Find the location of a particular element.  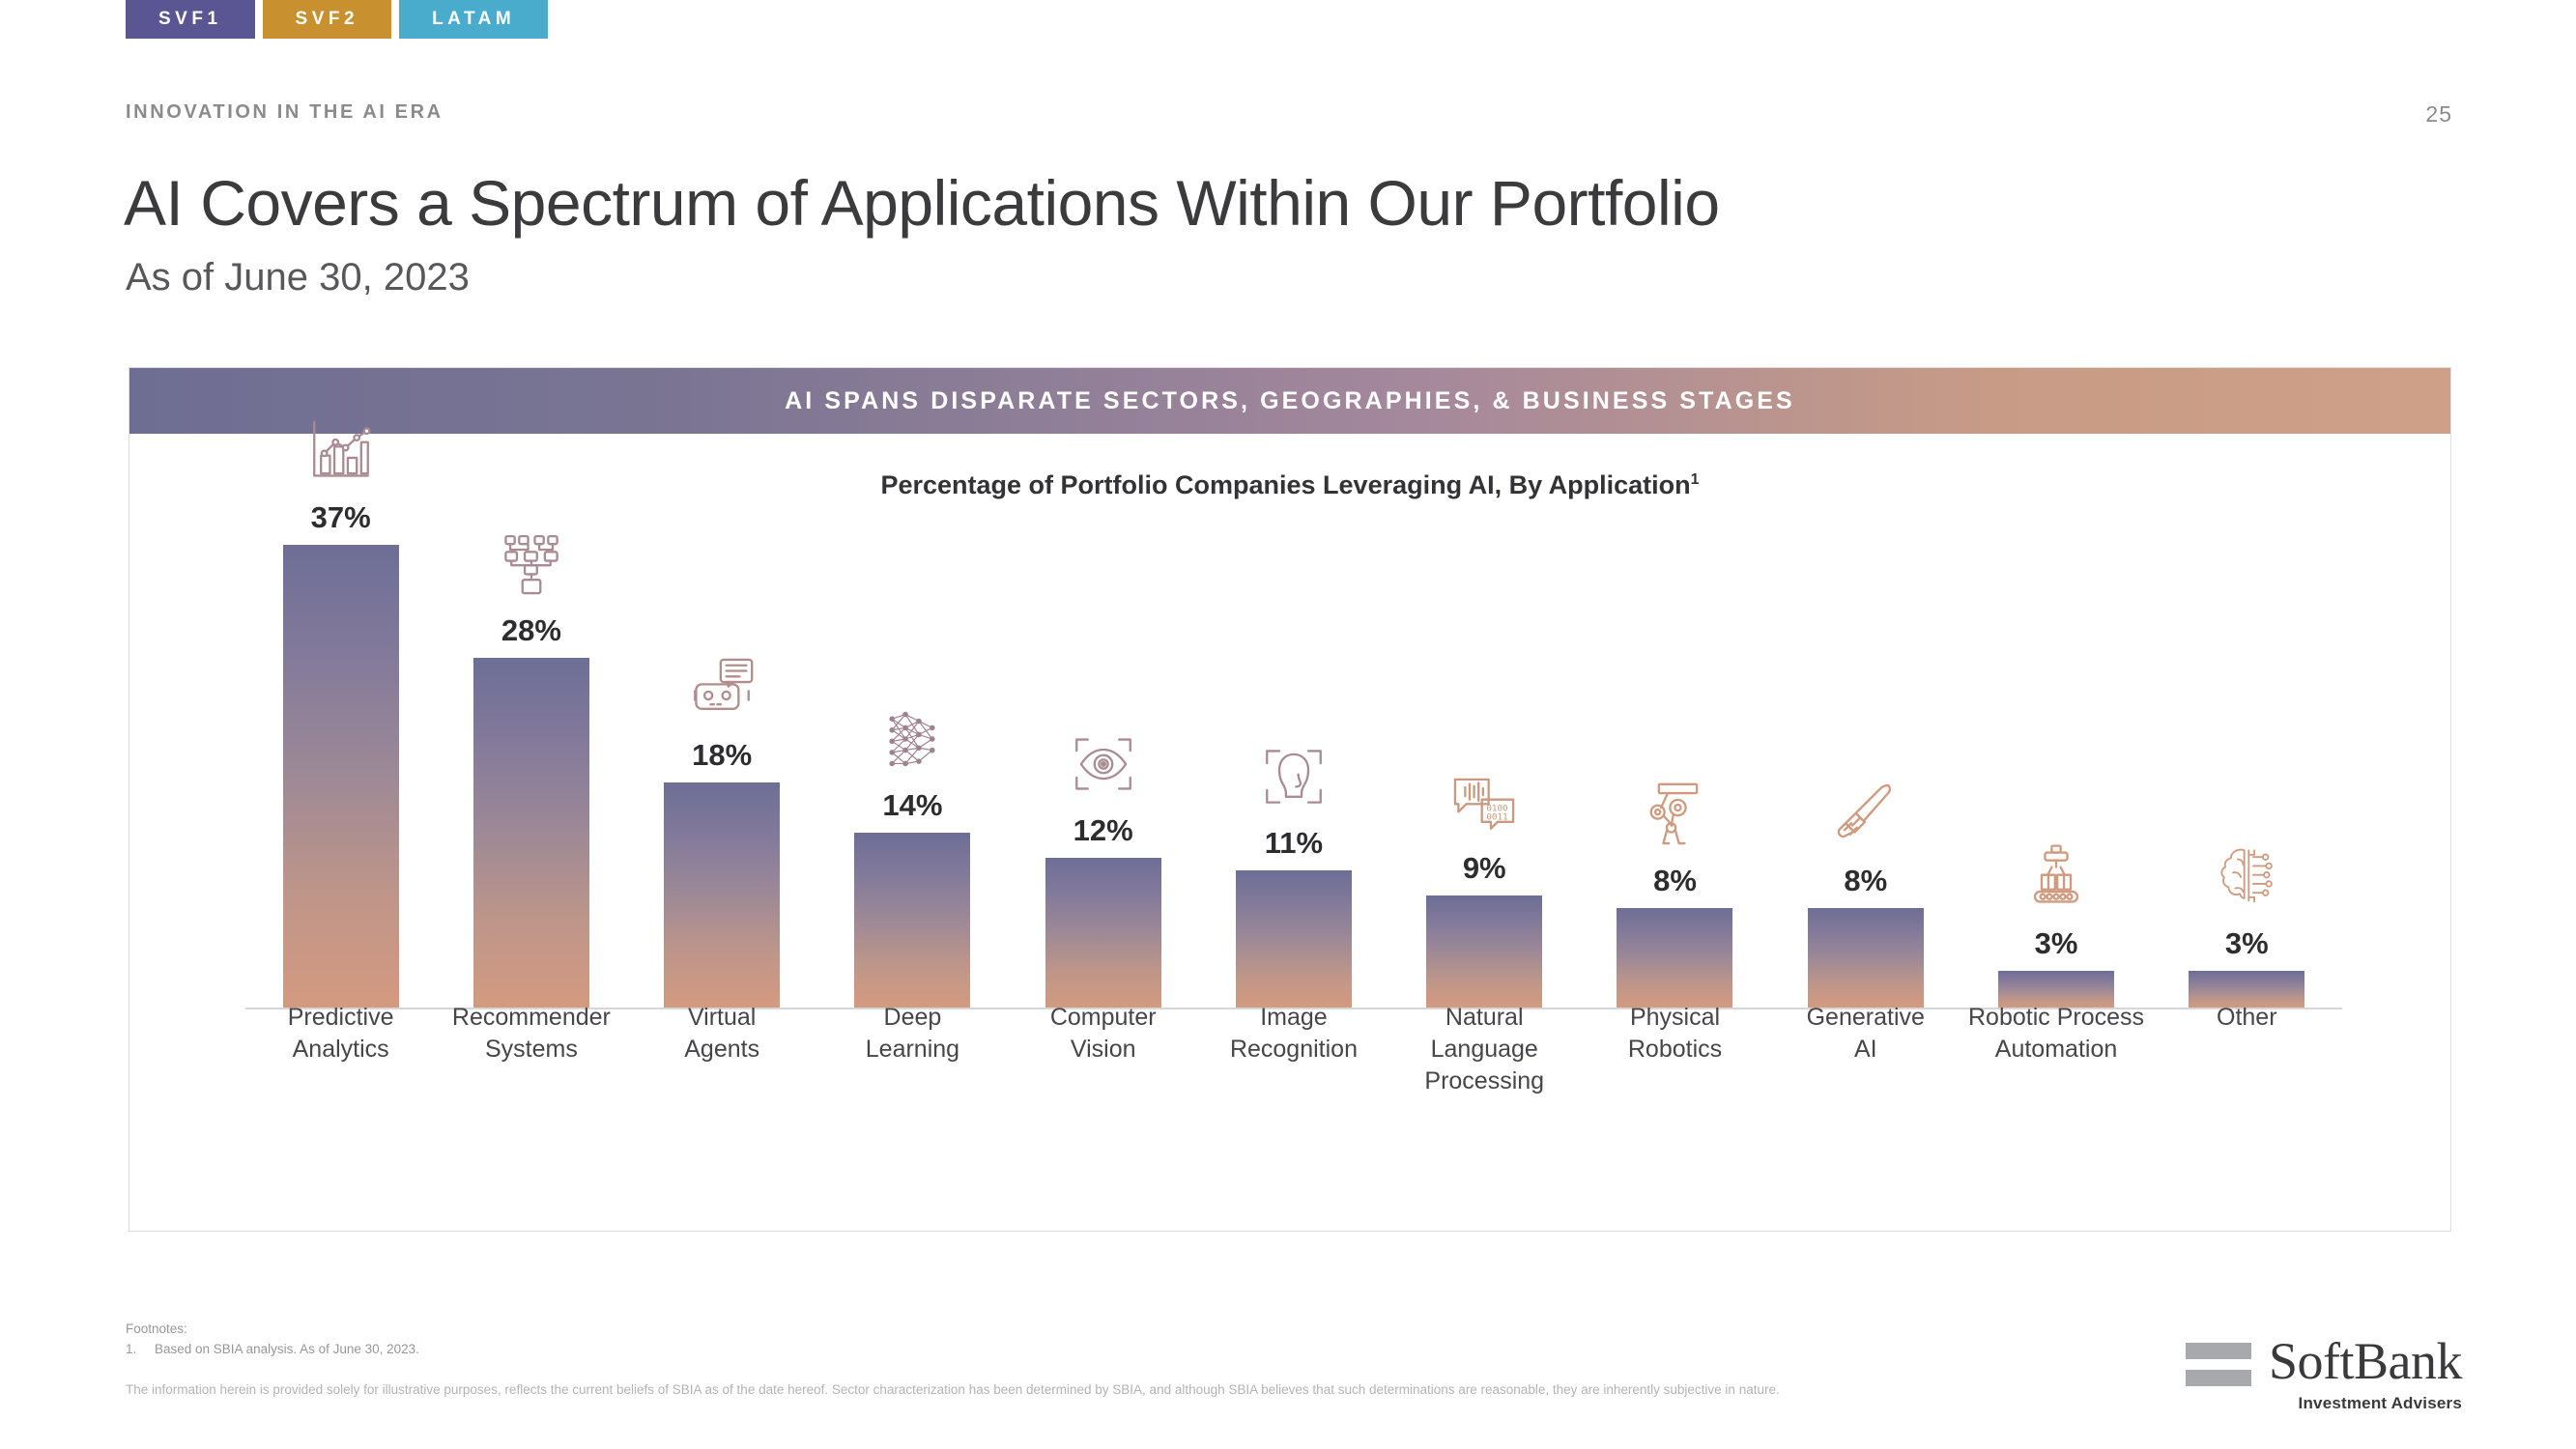

category-label-line1: Natural Language is located at coordinates (1484, 1033).